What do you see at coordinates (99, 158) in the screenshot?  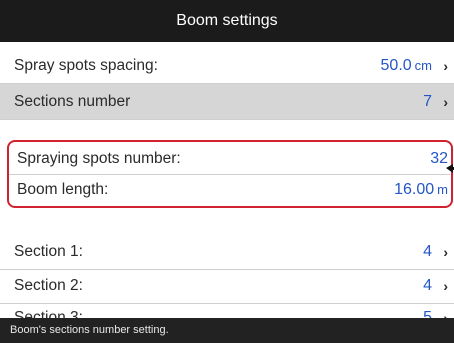 I see `info-label: Spraying spots number:` at bounding box center [99, 158].